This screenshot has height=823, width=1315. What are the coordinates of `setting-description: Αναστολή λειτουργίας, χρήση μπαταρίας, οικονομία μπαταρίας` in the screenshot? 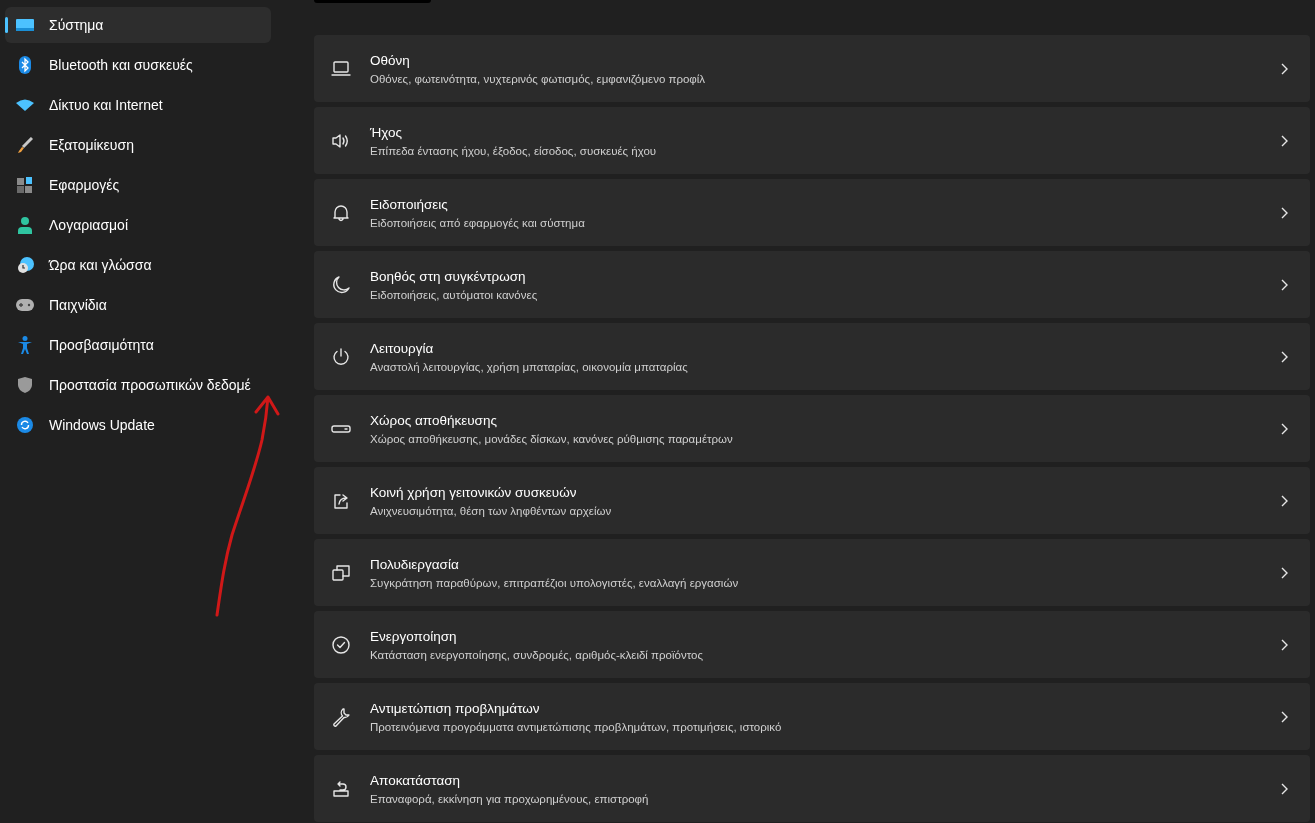 It's located at (529, 366).